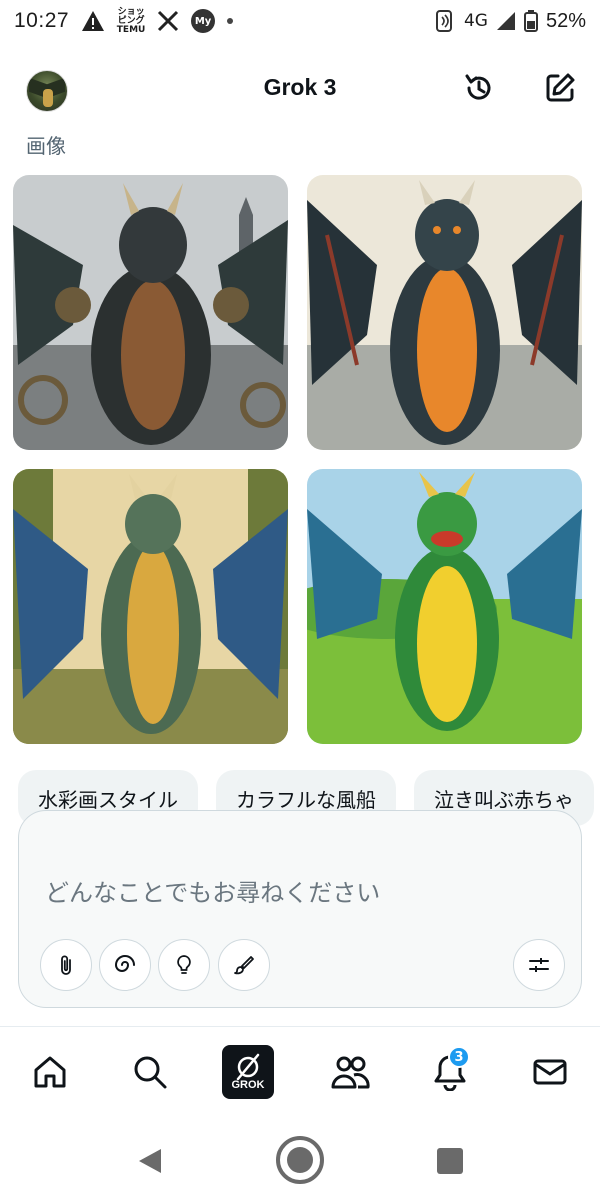  I want to click on back-icon, so click(150, 1163).